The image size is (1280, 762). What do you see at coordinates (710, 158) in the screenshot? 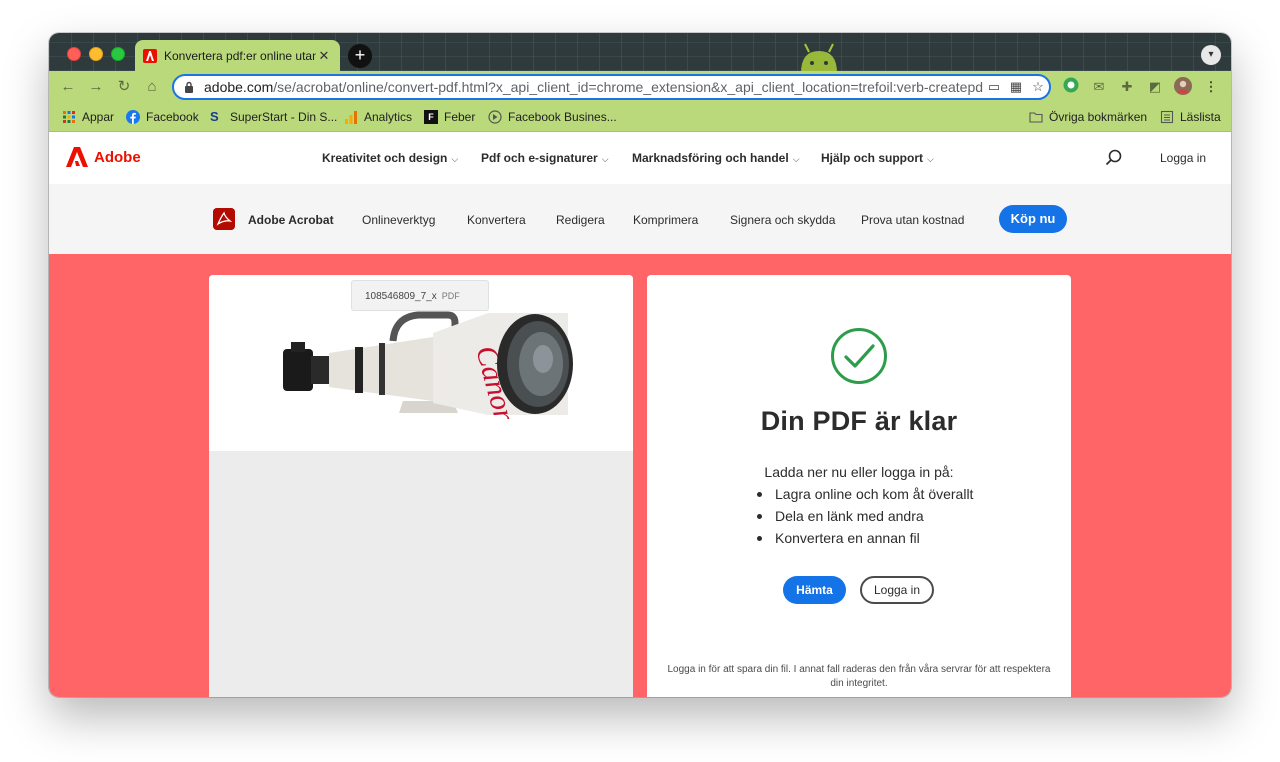
I see `menu-label: Marknadsföring och handel` at bounding box center [710, 158].